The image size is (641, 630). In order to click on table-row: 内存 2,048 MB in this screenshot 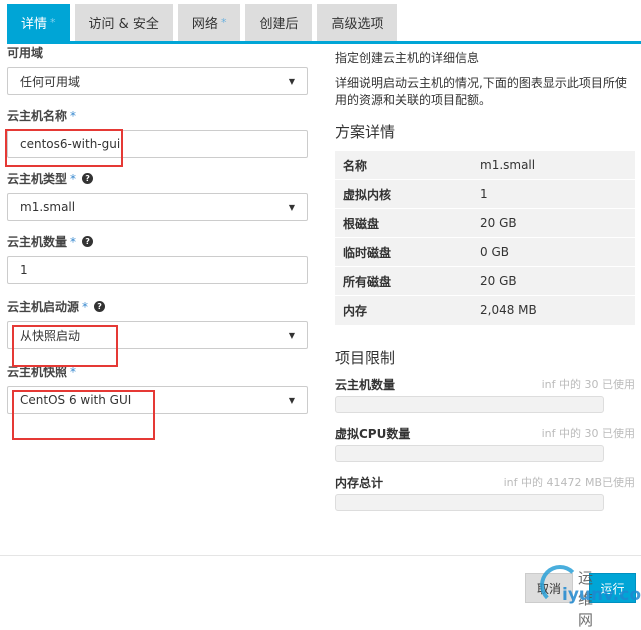, I will do `click(485, 310)`.